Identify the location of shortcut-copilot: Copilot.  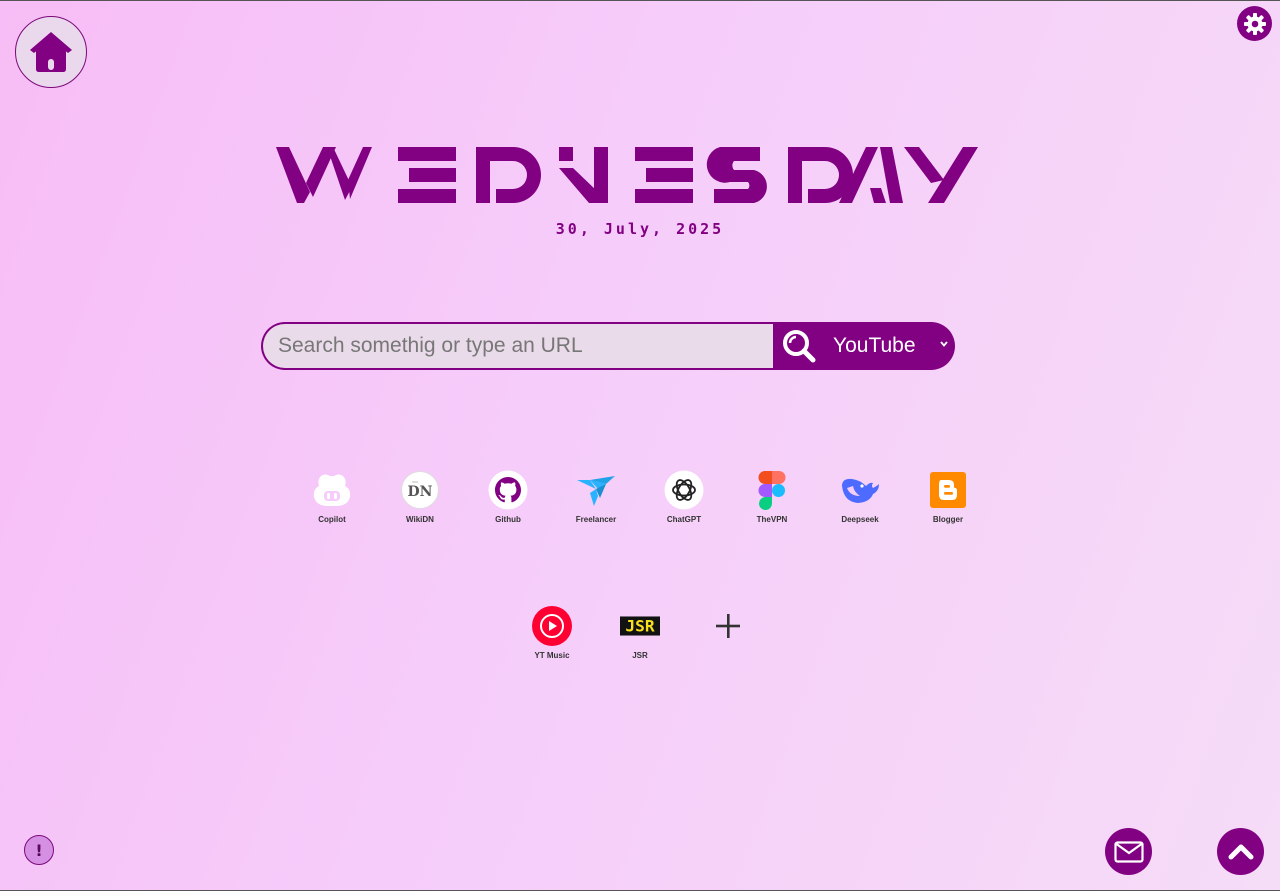
(332, 497).